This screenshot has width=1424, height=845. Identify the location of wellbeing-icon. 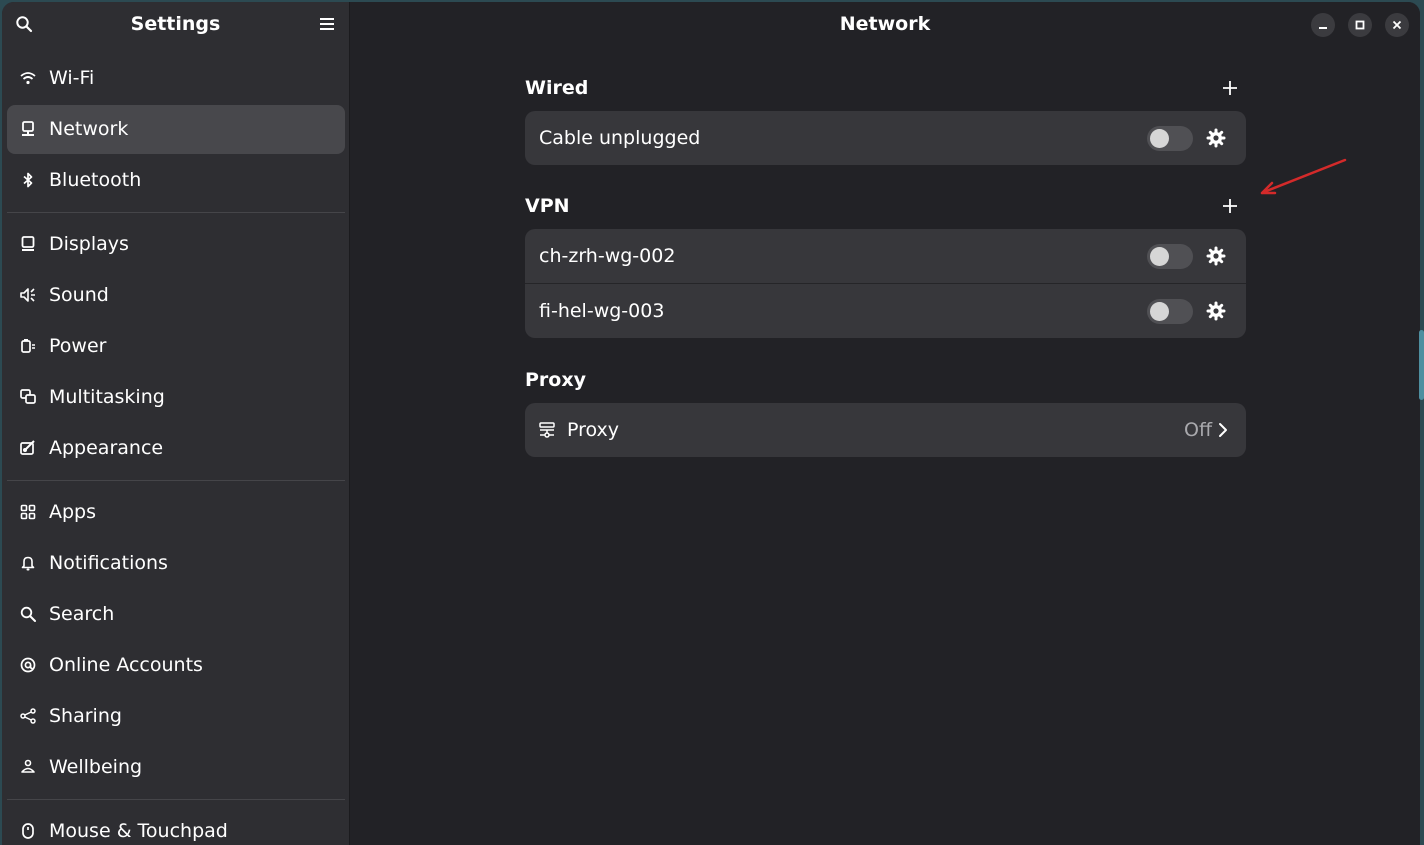
(28, 767).